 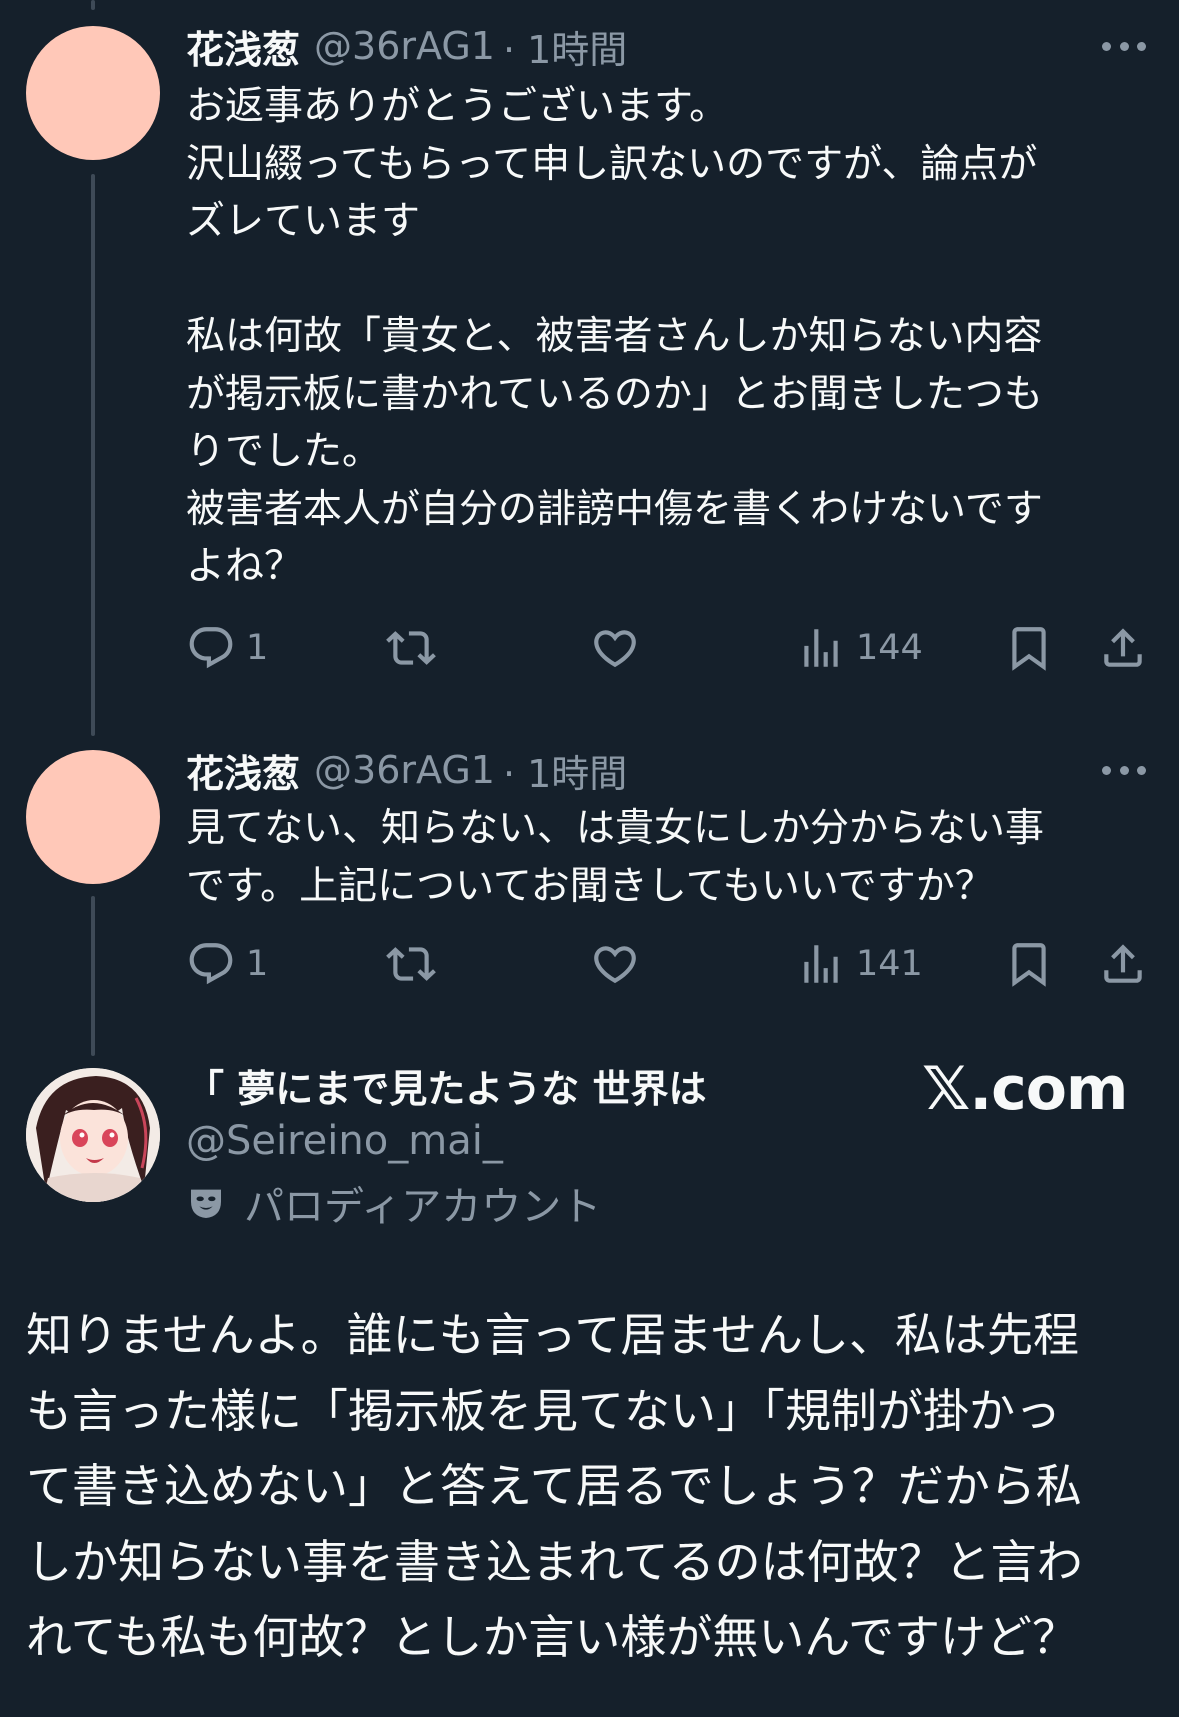 What do you see at coordinates (666, 964) in the screenshot?
I see `action-bar: 1 141` at bounding box center [666, 964].